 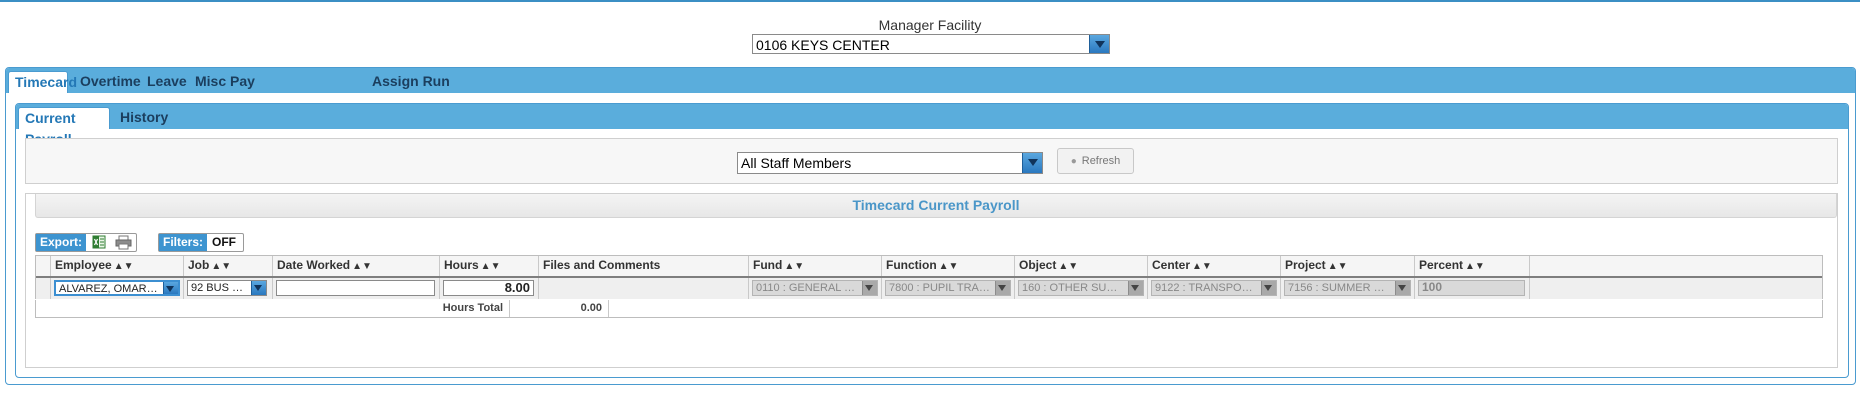 I want to click on hours-input: 8.00, so click(x=488, y=288).